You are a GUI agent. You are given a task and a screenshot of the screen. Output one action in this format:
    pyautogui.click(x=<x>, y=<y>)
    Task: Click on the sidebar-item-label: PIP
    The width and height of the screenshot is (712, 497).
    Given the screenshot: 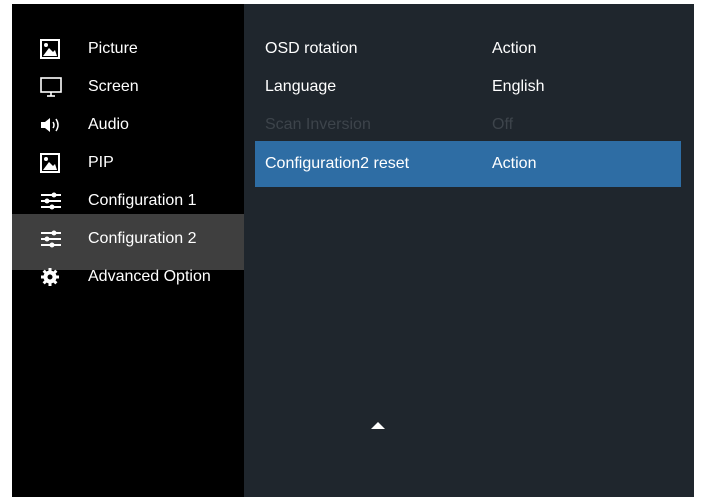 What is the action you would take?
    pyautogui.click(x=101, y=162)
    